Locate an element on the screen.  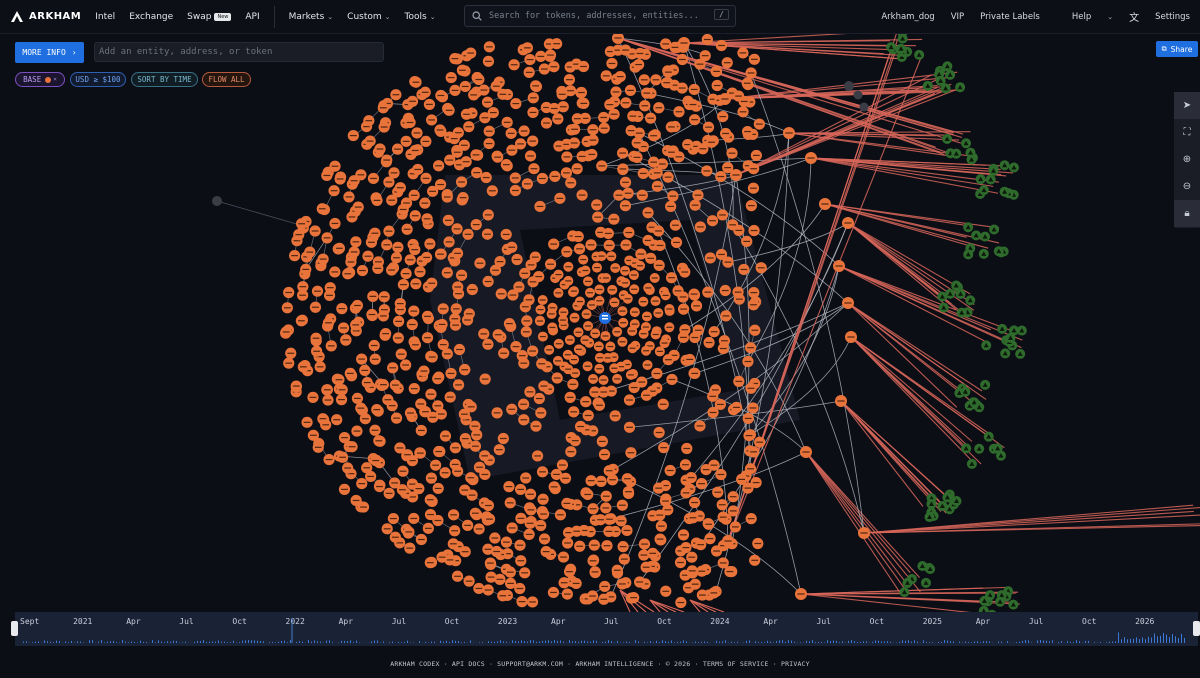
timeline-start-handle is located at coordinates (14, 628).